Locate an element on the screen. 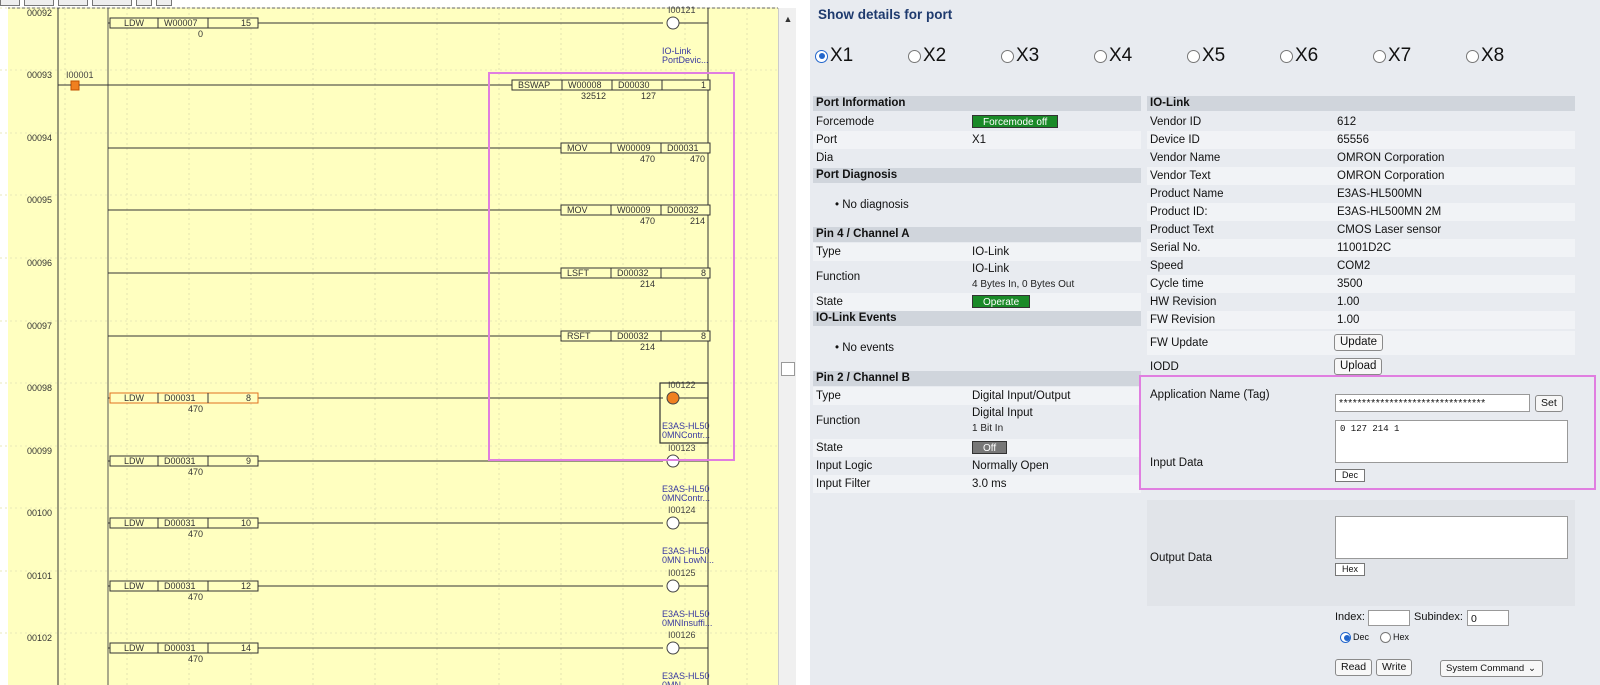 The height and width of the screenshot is (685, 1600). ladder-scrollbar: ▲ is located at coordinates (787, 346).